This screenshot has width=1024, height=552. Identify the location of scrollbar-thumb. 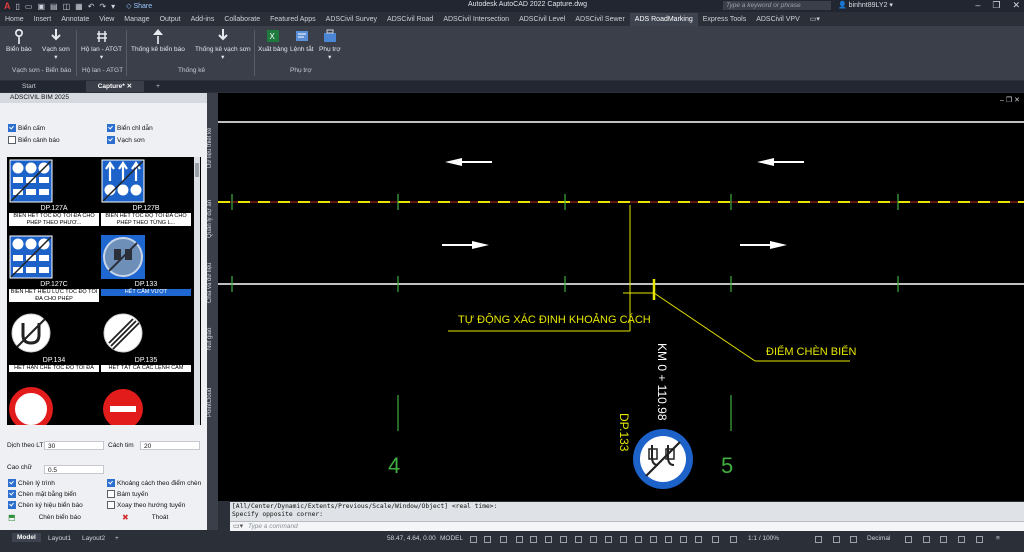
(197, 170).